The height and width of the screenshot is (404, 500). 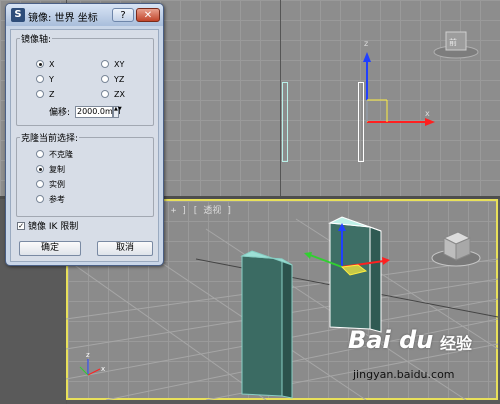 What do you see at coordinates (423, 362) in the screenshot?
I see `baidu-watermark: Bai du 经验 jingyan.baidu.com` at bounding box center [423, 362].